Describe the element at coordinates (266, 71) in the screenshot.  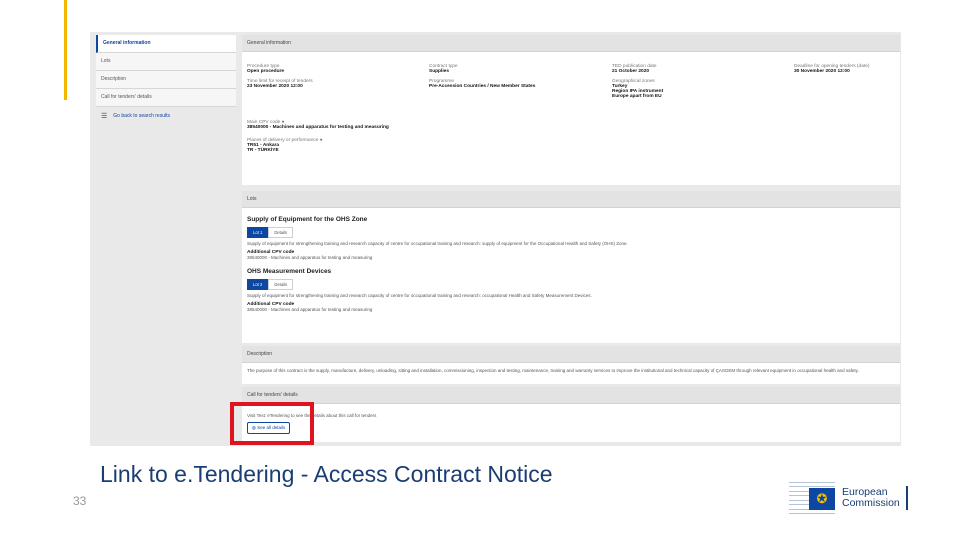
I see `procedure-type-value: Open procedure` at that location.